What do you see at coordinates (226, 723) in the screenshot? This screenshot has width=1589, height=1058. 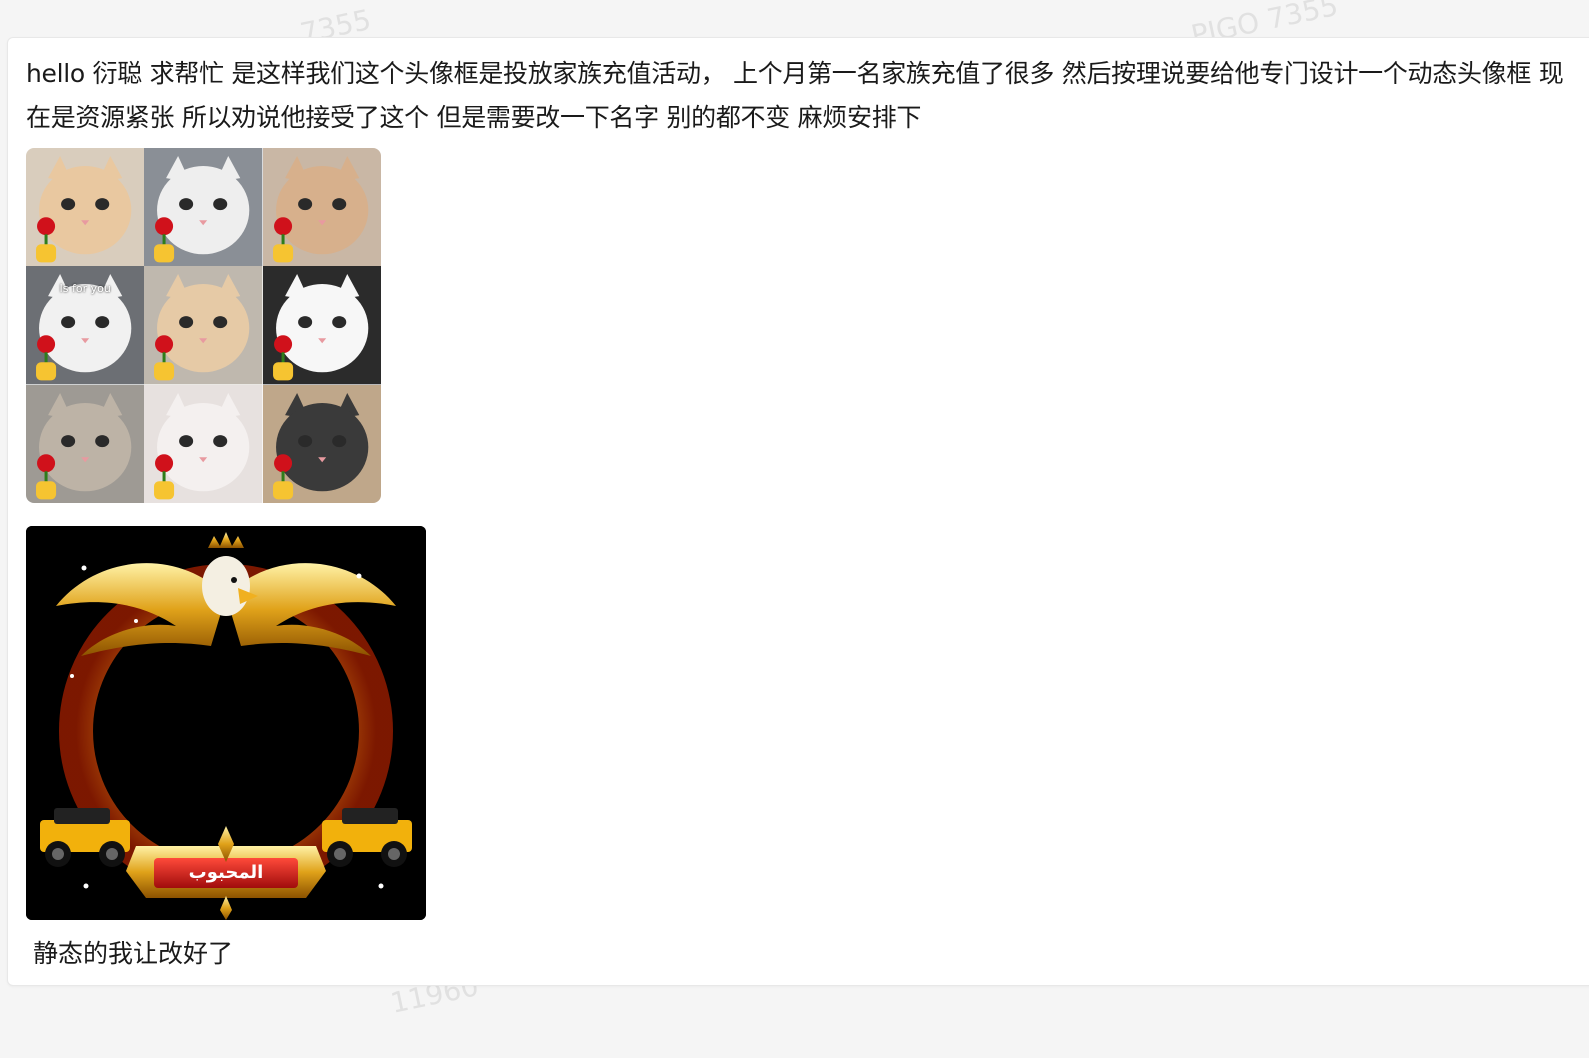 I see `avatar-frame-image: المحبوب` at bounding box center [226, 723].